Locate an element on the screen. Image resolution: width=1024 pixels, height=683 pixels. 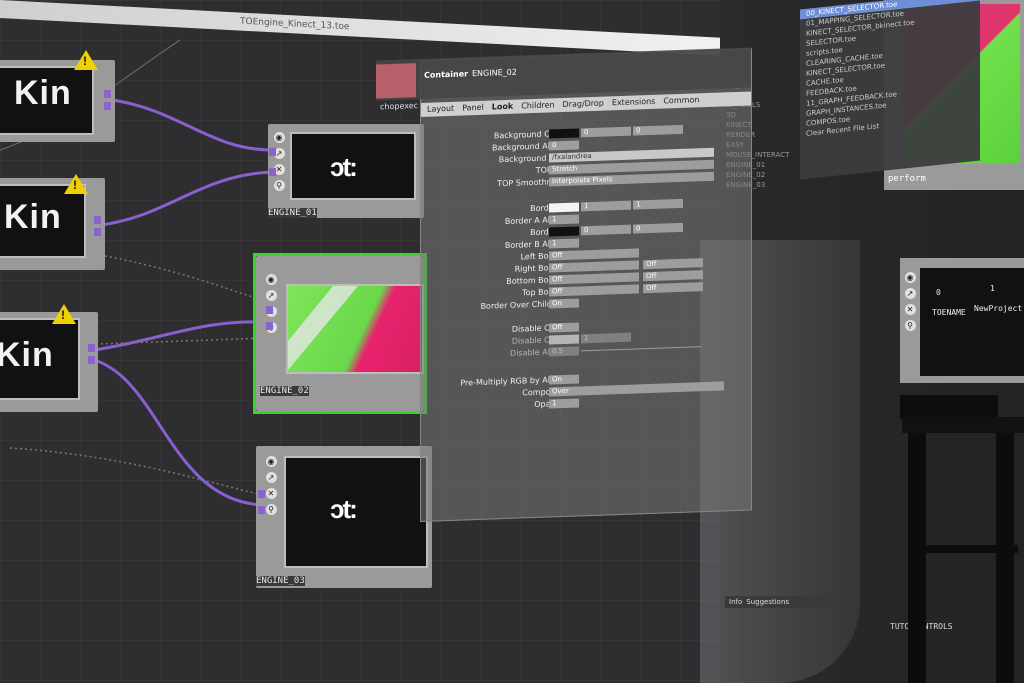
param-toggle: Off is located at coordinates (564, 327).